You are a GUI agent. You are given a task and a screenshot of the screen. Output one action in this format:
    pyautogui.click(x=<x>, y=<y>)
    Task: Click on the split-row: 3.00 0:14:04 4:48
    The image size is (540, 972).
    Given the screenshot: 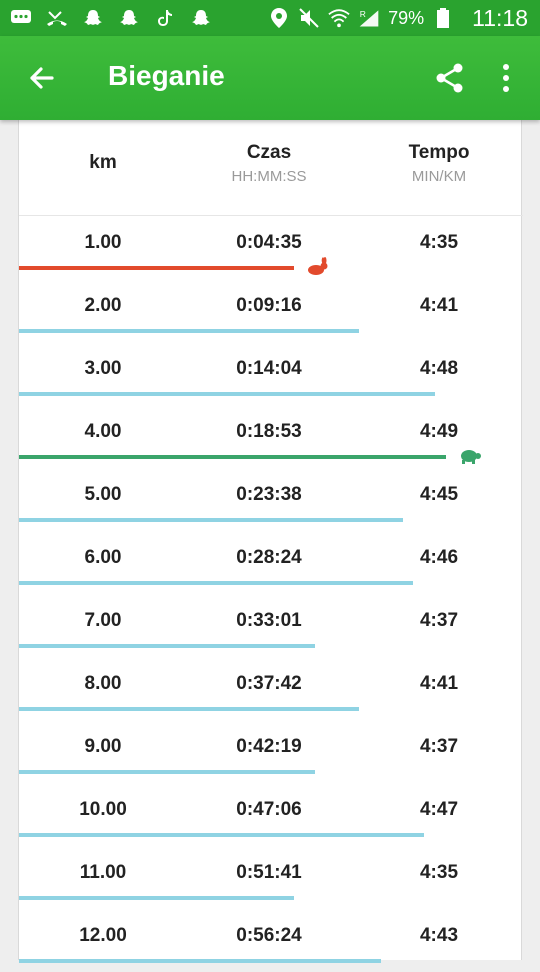 What is the action you would take?
    pyautogui.click(x=271, y=373)
    